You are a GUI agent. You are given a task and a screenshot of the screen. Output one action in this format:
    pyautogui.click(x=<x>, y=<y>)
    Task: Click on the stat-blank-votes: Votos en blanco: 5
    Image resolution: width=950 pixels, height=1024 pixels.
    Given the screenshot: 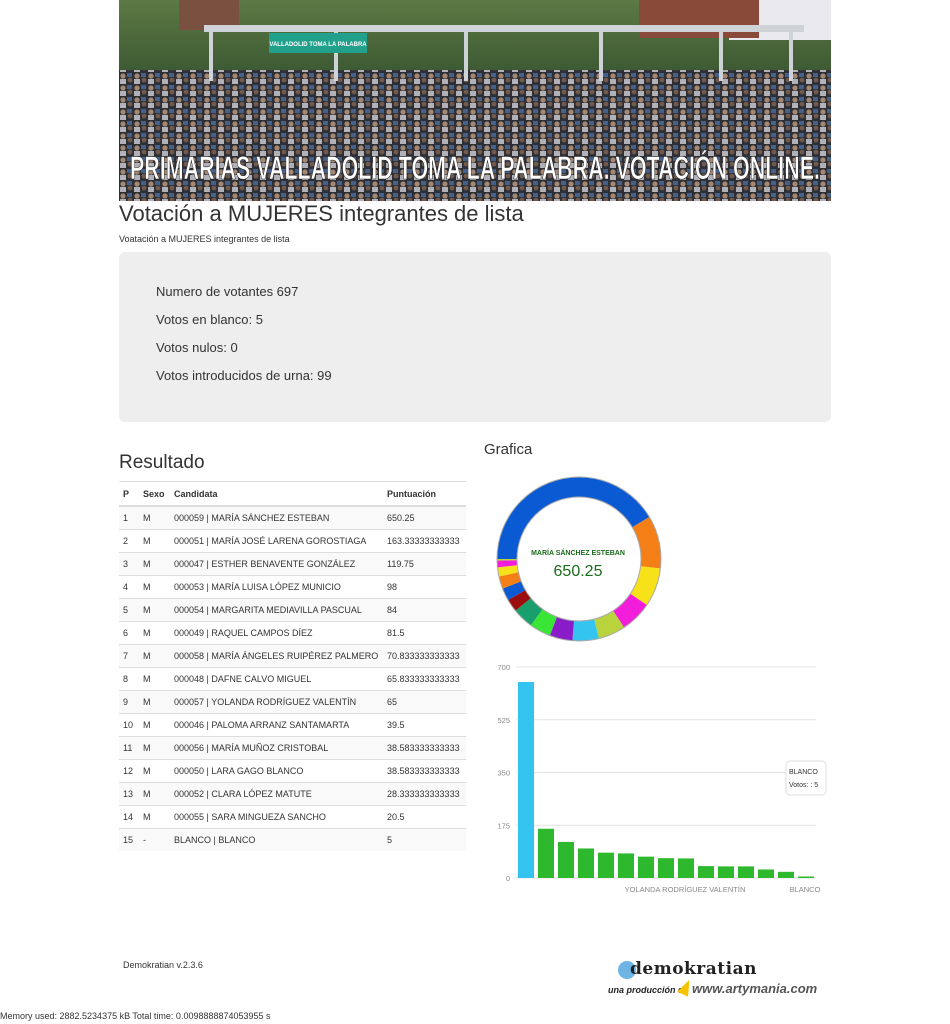 What is the action you would take?
    pyautogui.click(x=209, y=319)
    